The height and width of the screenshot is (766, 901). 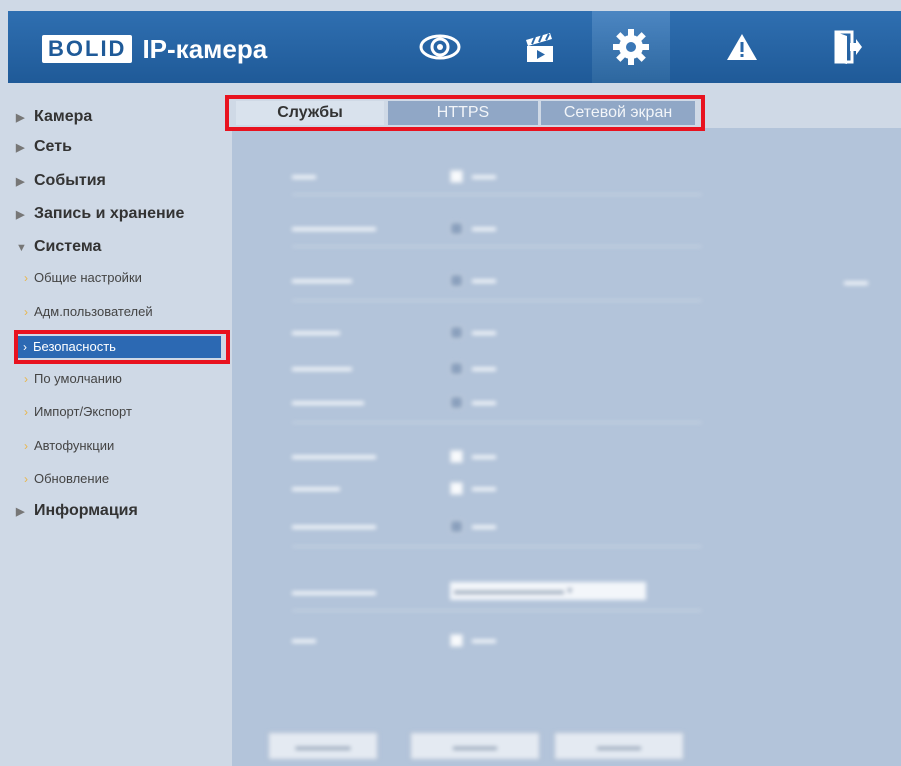 I want to click on gear-icon, so click(x=631, y=47).